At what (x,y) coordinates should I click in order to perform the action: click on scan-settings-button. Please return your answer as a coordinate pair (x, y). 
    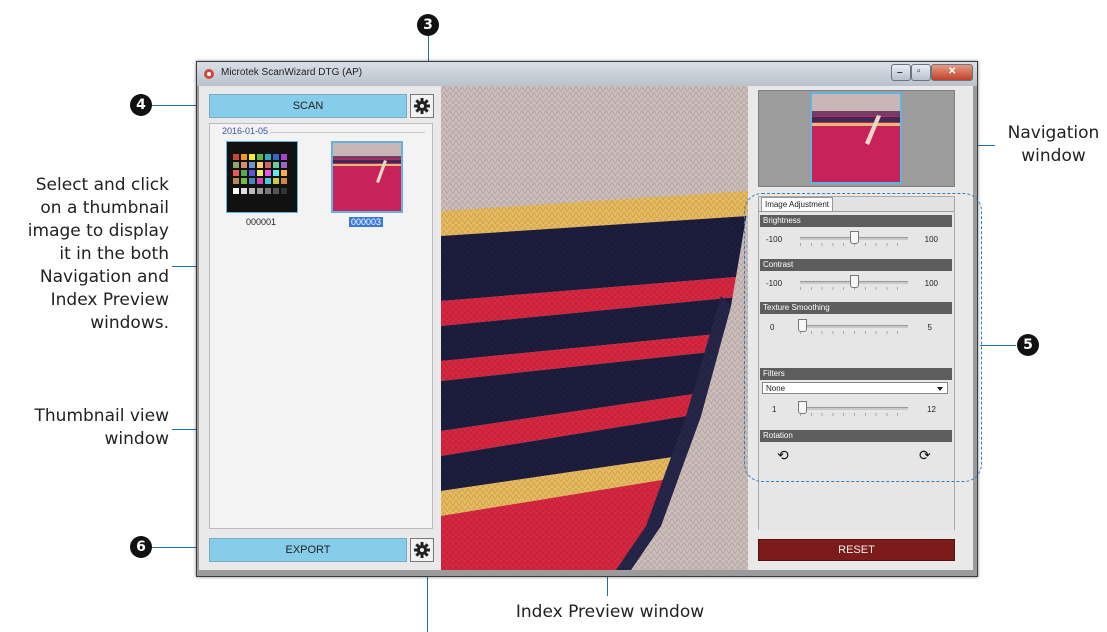
    Looking at the image, I should click on (422, 106).